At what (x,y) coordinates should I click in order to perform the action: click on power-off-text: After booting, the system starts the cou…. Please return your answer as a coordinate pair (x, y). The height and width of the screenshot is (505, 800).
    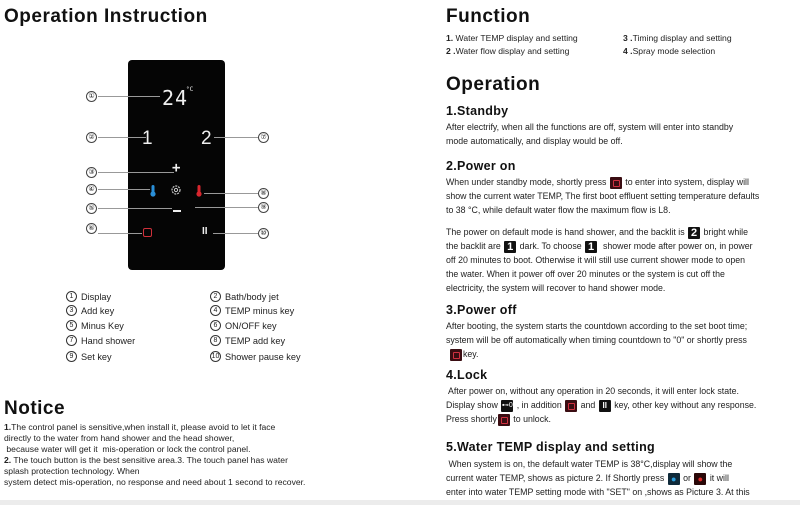
    Looking at the image, I should click on (623, 340).